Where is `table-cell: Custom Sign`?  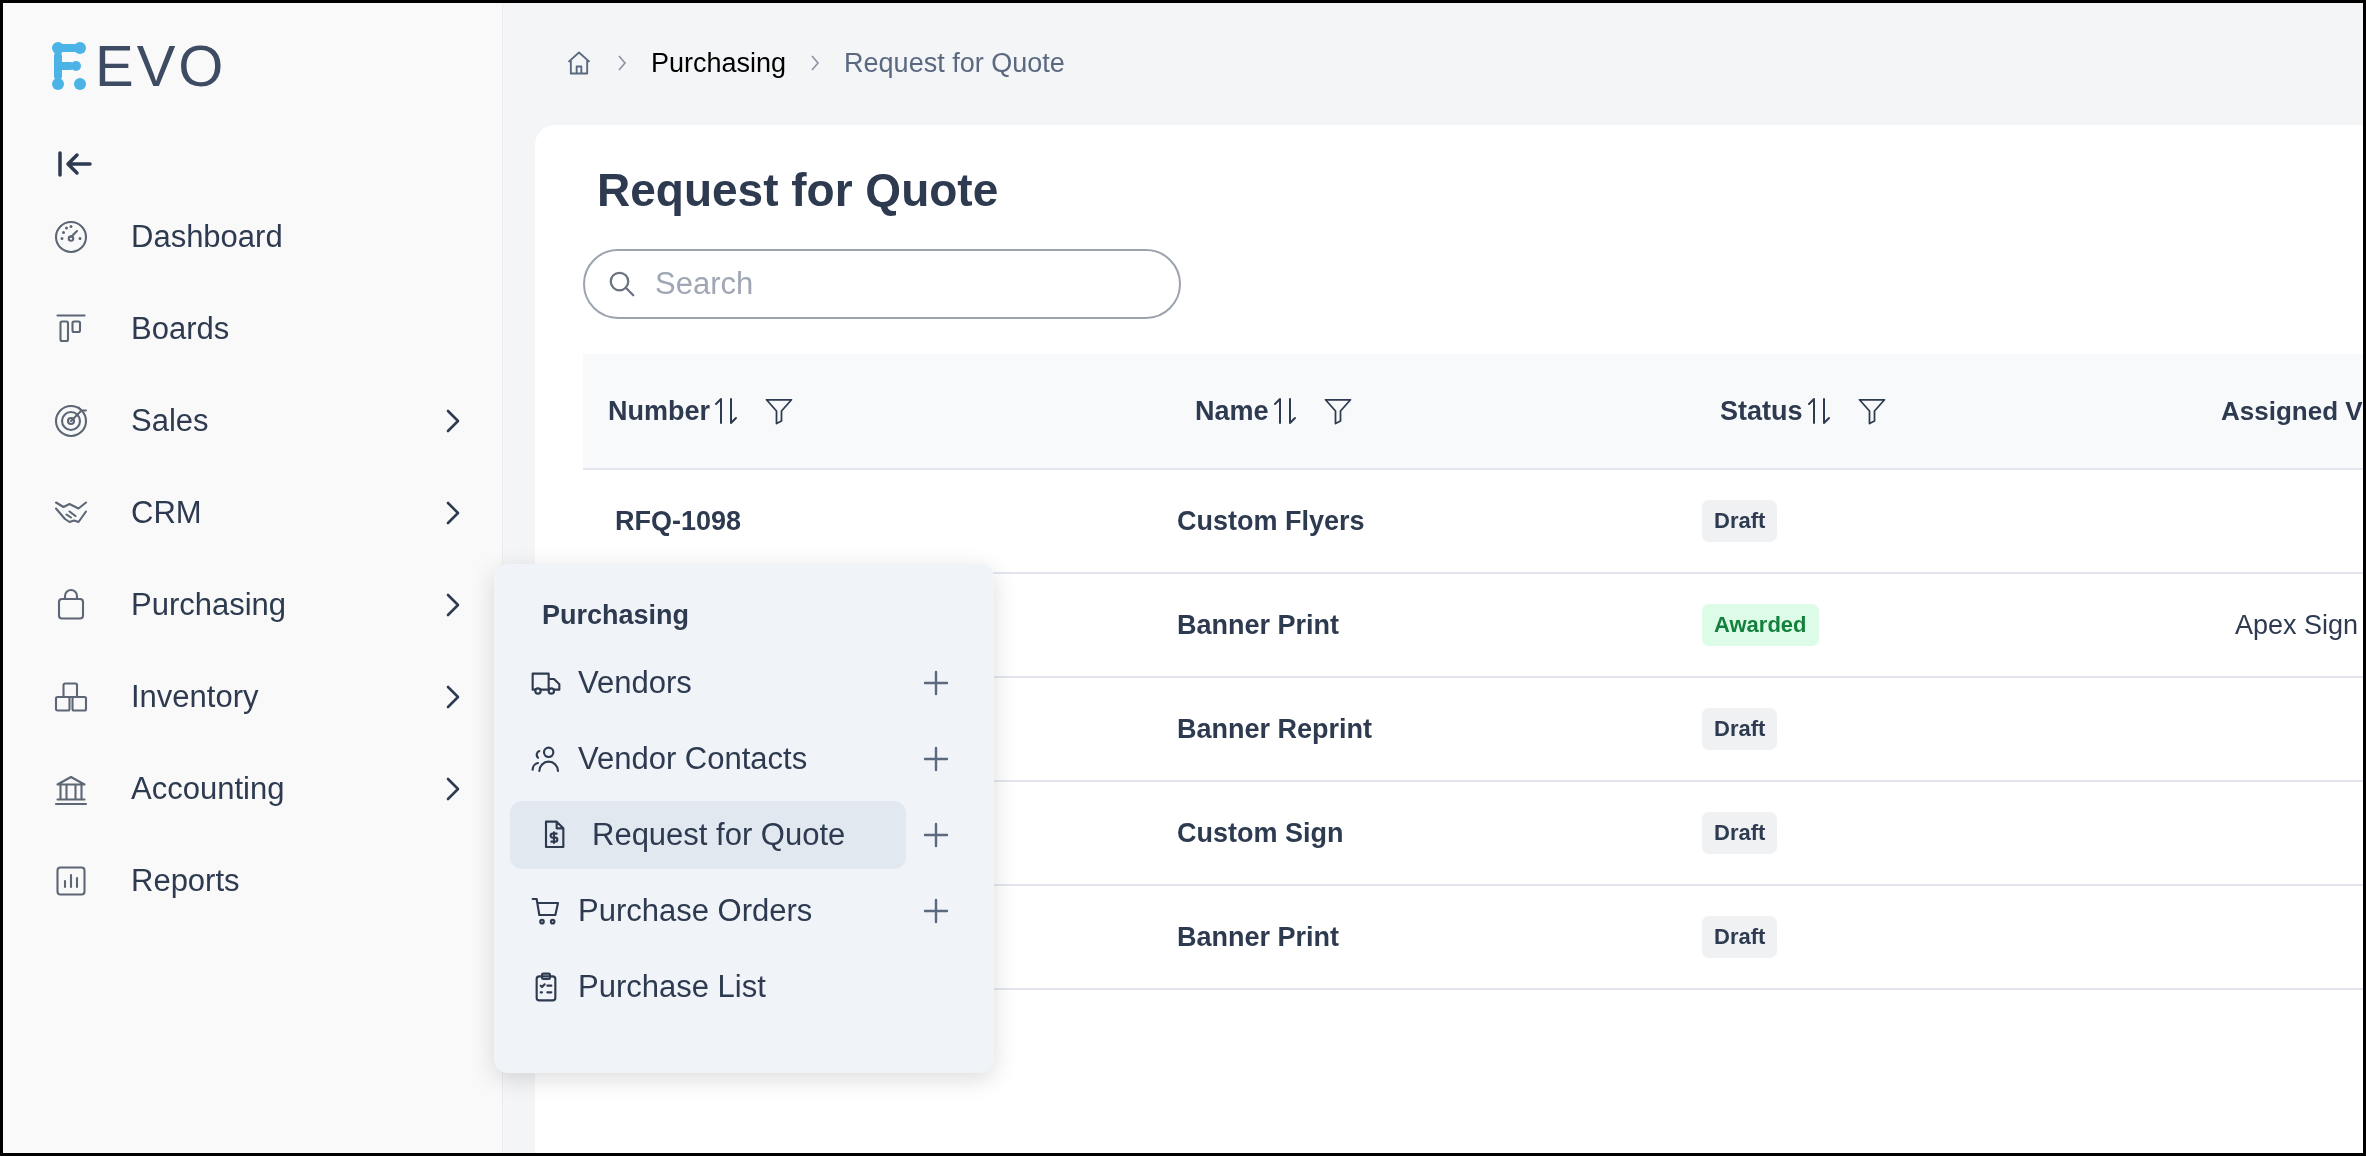 table-cell: Custom Sign is located at coordinates (1260, 833).